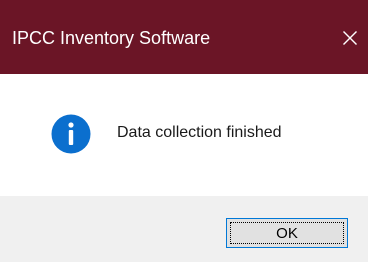 Image resolution: width=368 pixels, height=262 pixels. I want to click on ok-button-label: OK, so click(287, 233).